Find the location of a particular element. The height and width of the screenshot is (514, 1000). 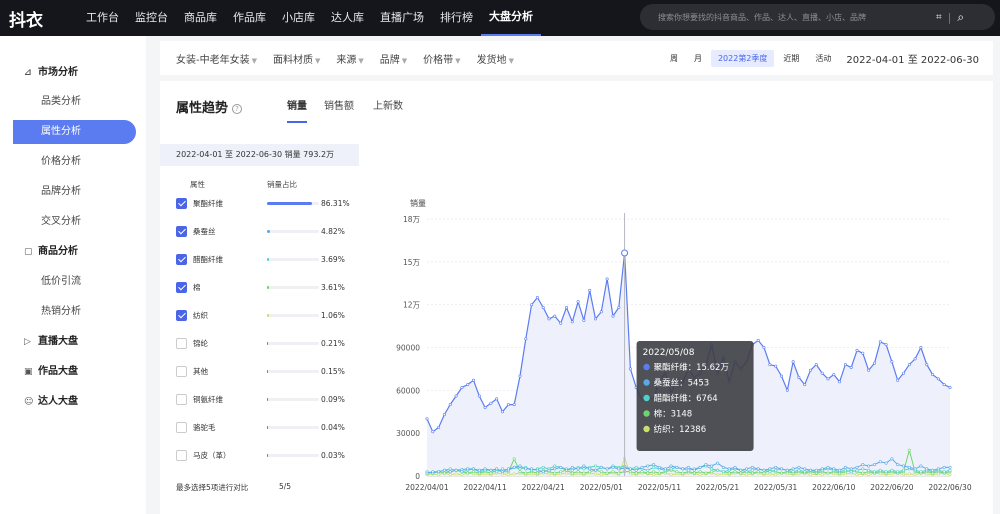

attribute-row: 醋酯纤维 3.69% is located at coordinates (266, 261).